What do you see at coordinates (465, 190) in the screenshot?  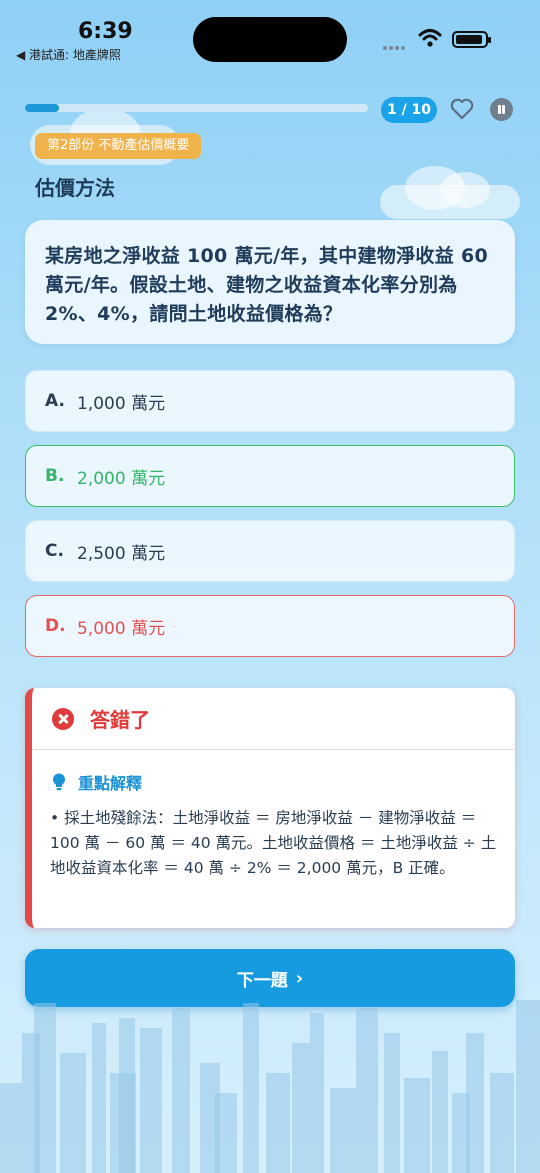 I see `cloud-decoration` at bounding box center [465, 190].